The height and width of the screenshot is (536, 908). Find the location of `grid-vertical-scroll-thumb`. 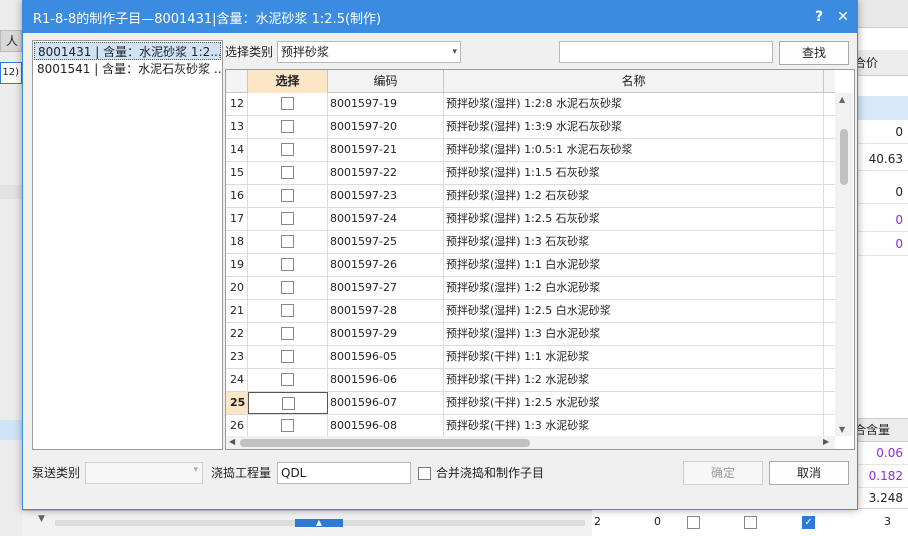

grid-vertical-scroll-thumb is located at coordinates (844, 157).